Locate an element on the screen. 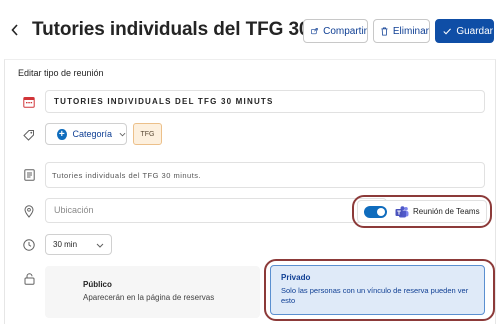 The image size is (500, 324). clock-icon is located at coordinates (29, 245).